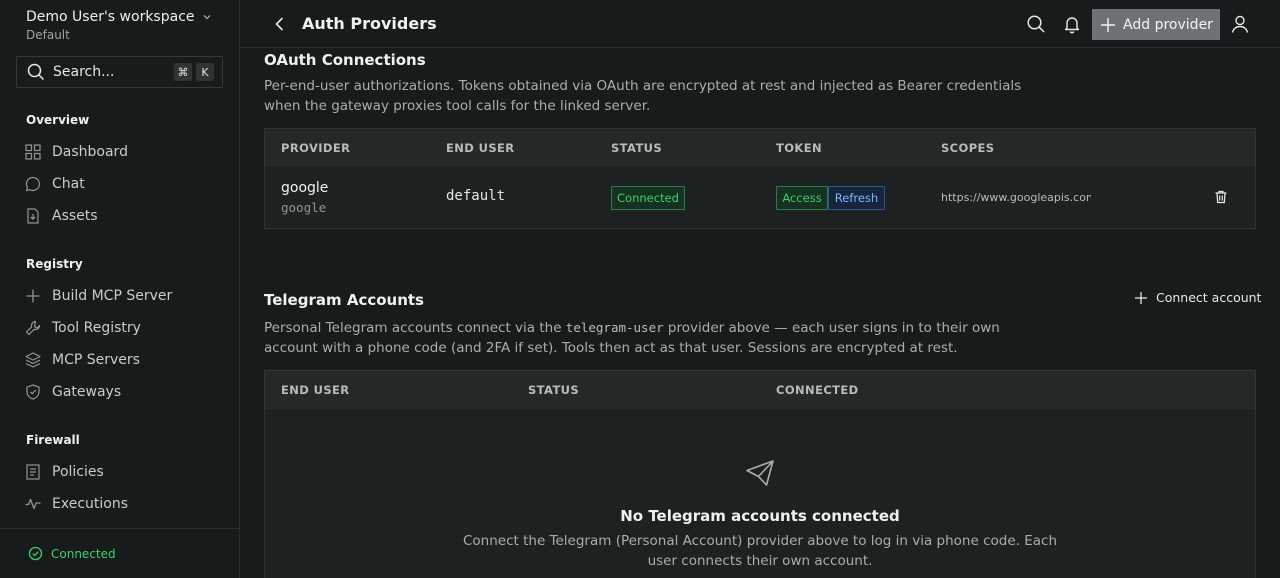  Describe the element at coordinates (344, 300) in the screenshot. I see `telegram-section-title: Telegram Accounts` at that location.